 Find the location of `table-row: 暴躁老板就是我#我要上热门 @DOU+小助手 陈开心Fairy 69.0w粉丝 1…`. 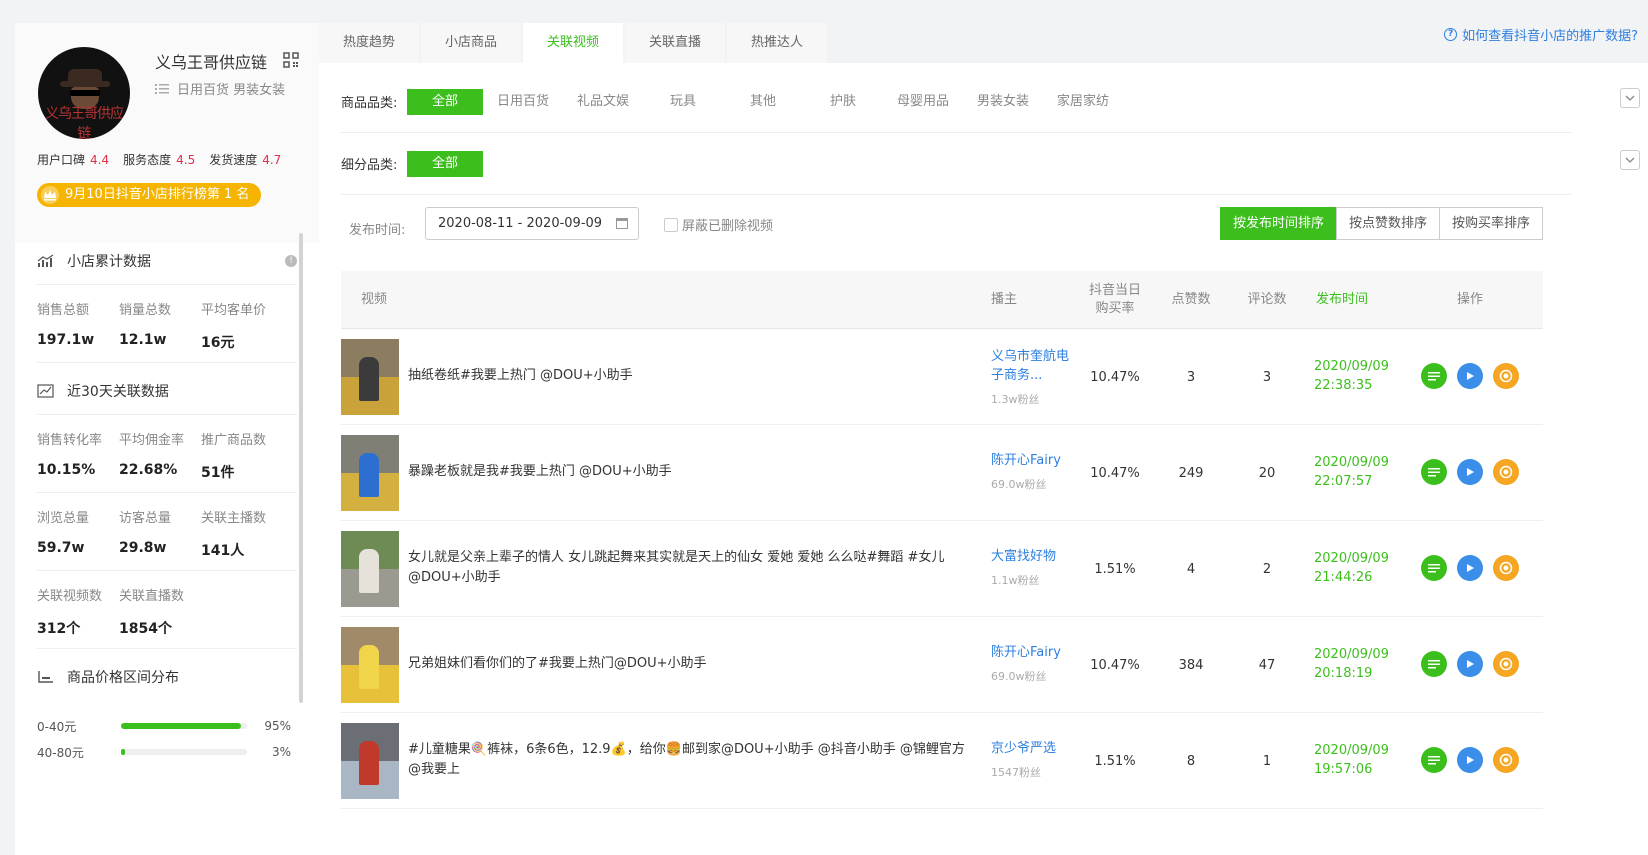

table-row: 暴躁老板就是我#我要上热门 @DOU+小助手 陈开心Fairy 69.0w粉丝 1… is located at coordinates (942, 473).